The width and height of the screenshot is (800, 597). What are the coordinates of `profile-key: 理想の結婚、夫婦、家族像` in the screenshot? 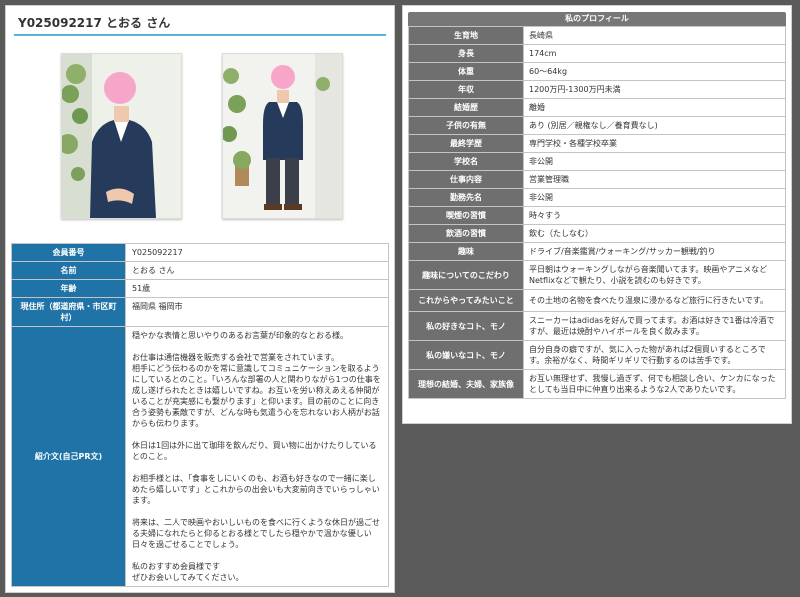 It's located at (466, 384).